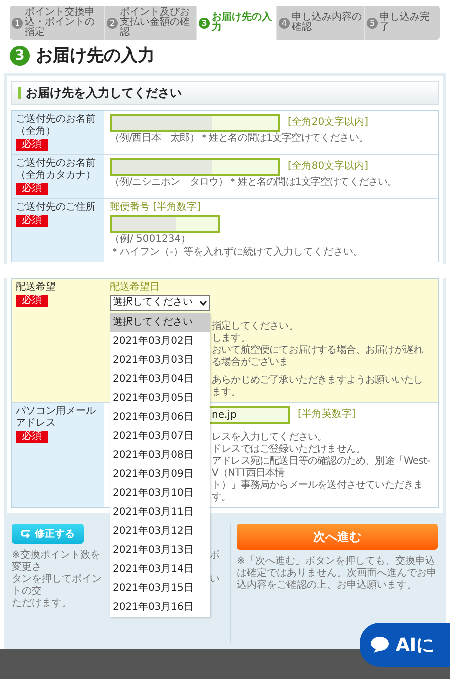 Image resolution: width=450 pixels, height=679 pixels. I want to click on limit-note: [半角英数字], so click(327, 415).